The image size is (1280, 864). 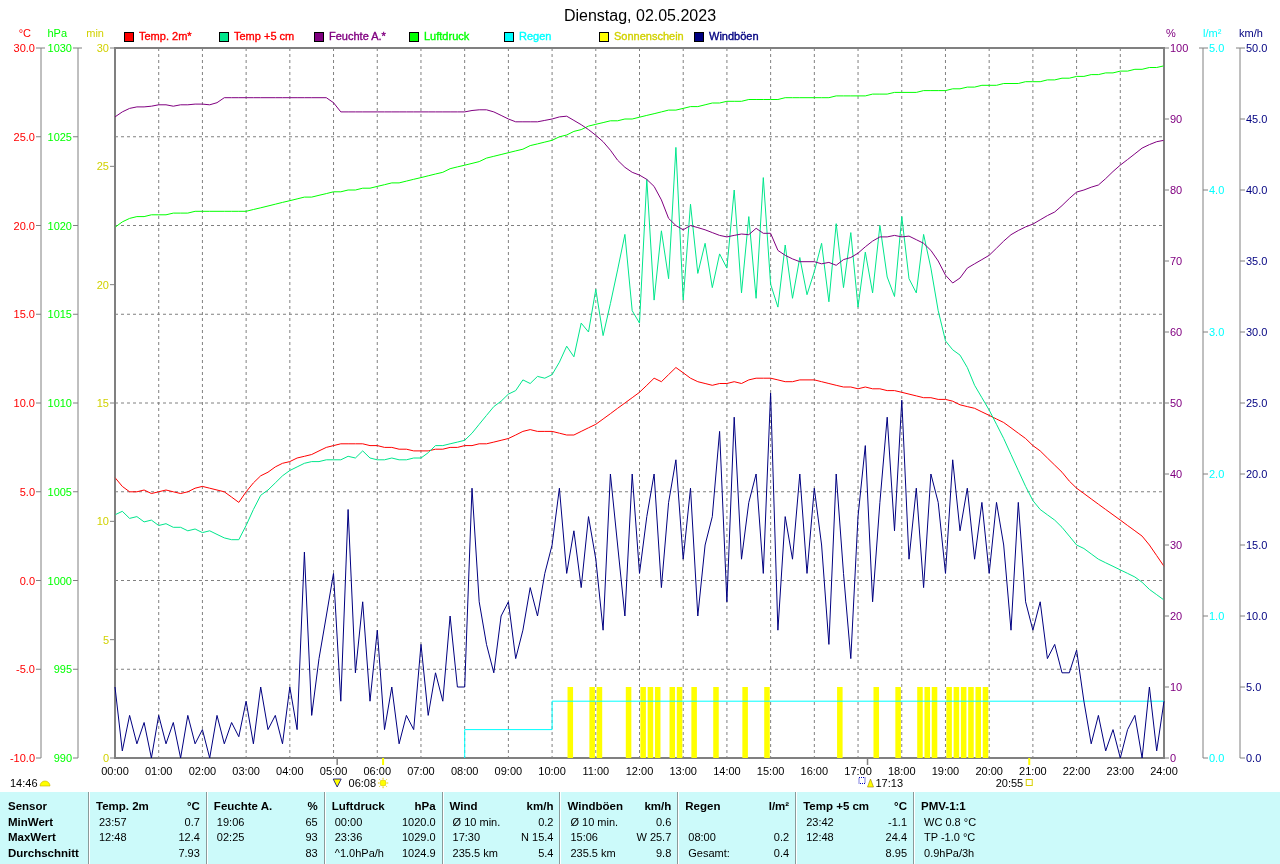 What do you see at coordinates (546, 853) in the screenshot?
I see `cell-value: 5.4` at bounding box center [546, 853].